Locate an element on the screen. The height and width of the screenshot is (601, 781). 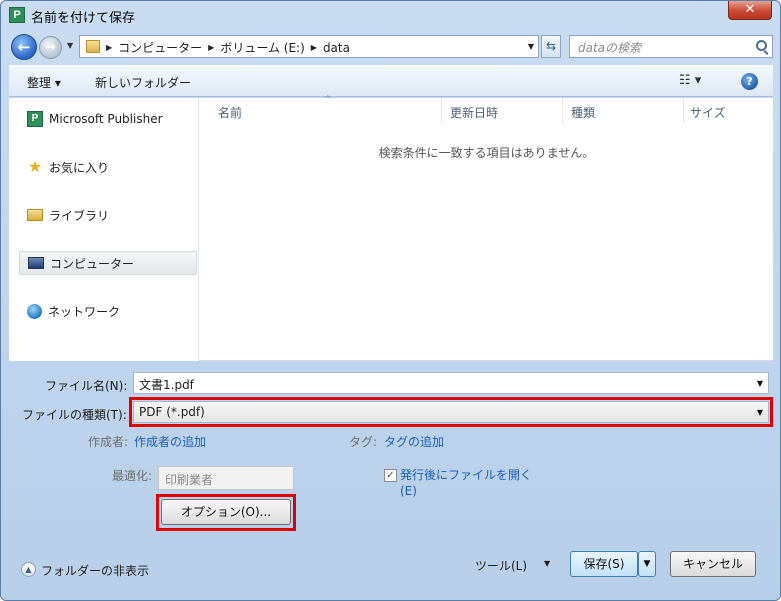
collapse-up-icon: ▲ is located at coordinates (28, 569).